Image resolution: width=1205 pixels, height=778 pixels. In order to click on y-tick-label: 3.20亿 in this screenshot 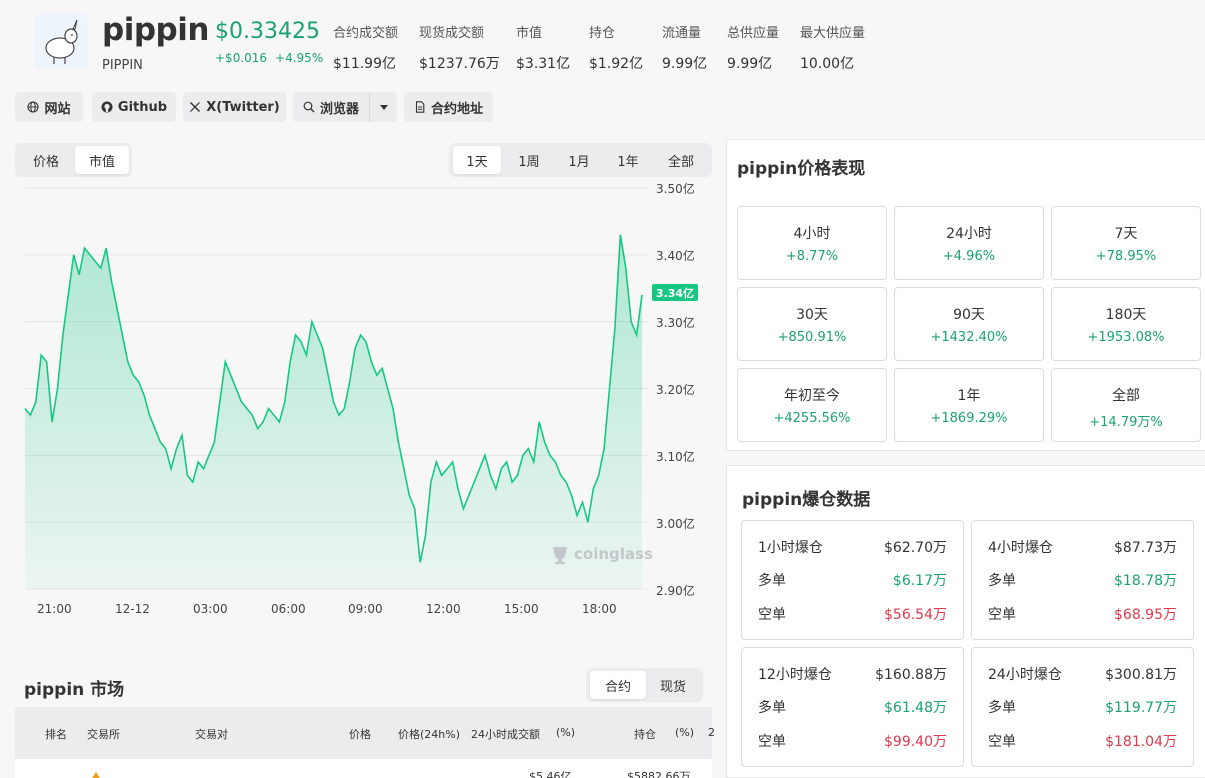, I will do `click(675, 390)`.